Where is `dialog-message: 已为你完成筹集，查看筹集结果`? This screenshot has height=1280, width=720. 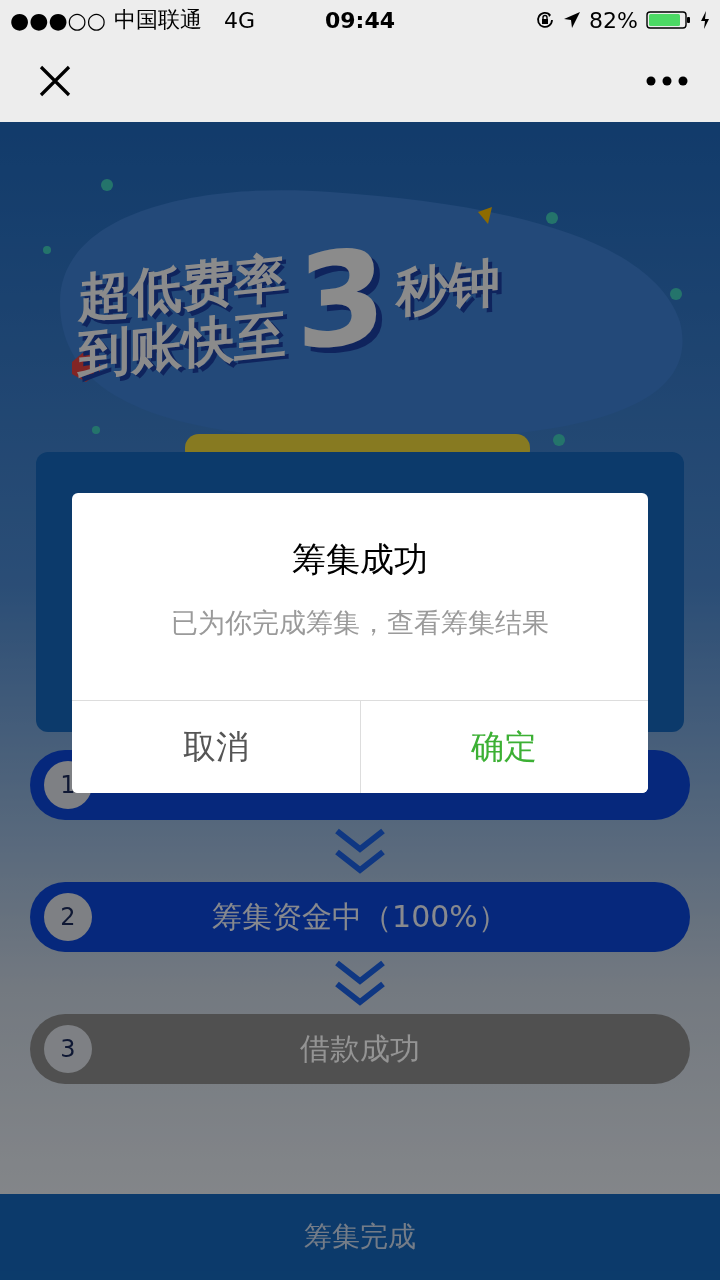 dialog-message: 已为你完成筹集，查看筹集结果 is located at coordinates (360, 623).